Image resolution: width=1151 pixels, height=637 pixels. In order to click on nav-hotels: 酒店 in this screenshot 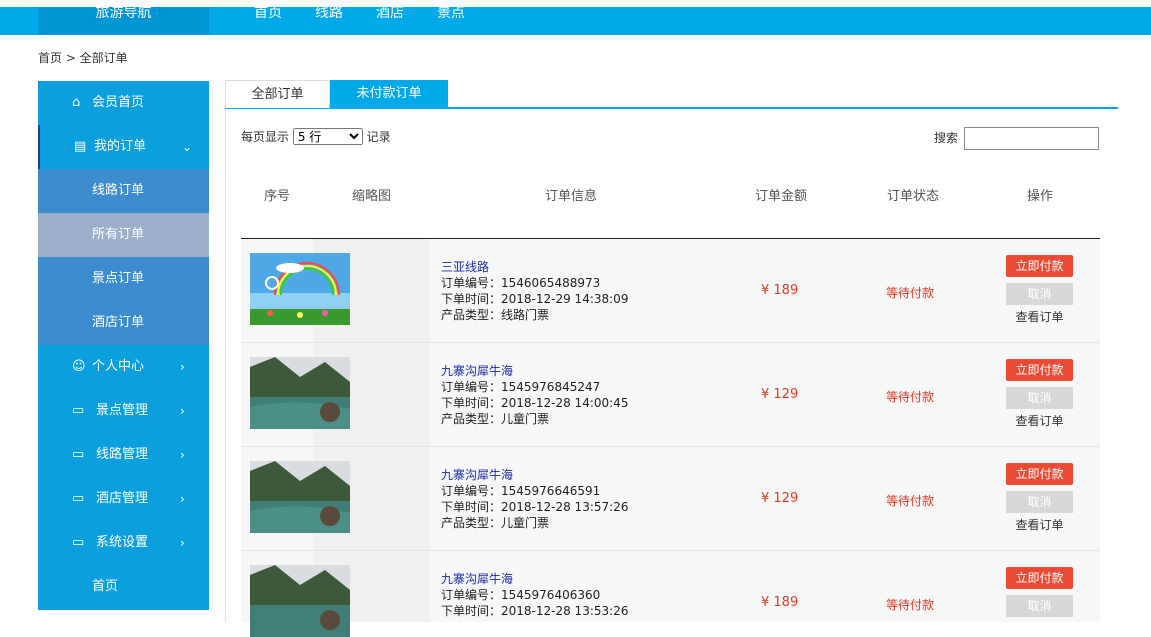, I will do `click(390, 13)`.